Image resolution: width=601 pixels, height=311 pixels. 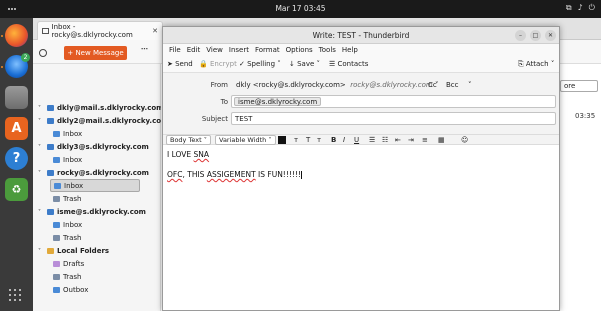 I want to click on send-button: ➤ Send, so click(x=180, y=64).